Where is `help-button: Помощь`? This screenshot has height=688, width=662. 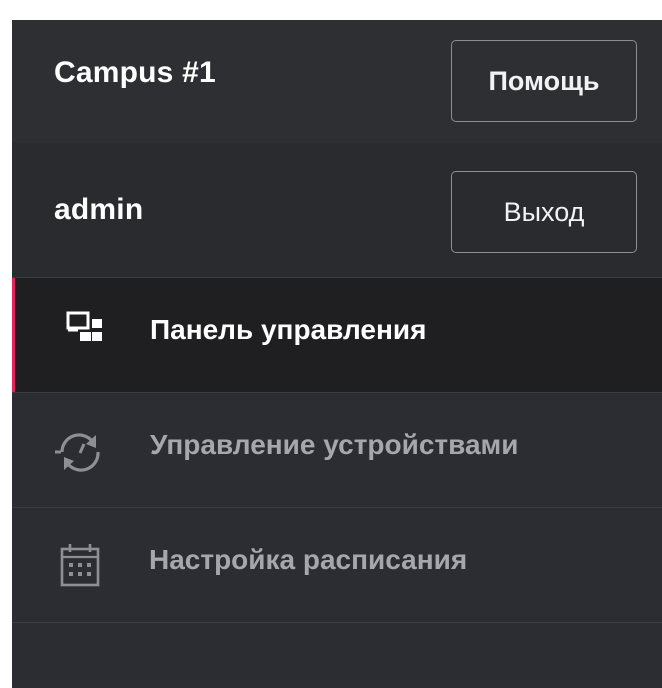
help-button: Помощь is located at coordinates (544, 81).